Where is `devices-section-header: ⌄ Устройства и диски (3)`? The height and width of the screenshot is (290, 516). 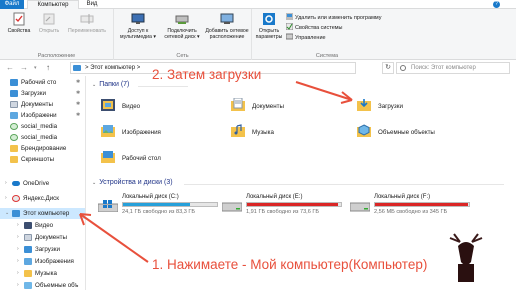 devices-section-header: ⌄ Устройства и диски (3) is located at coordinates (132, 182).